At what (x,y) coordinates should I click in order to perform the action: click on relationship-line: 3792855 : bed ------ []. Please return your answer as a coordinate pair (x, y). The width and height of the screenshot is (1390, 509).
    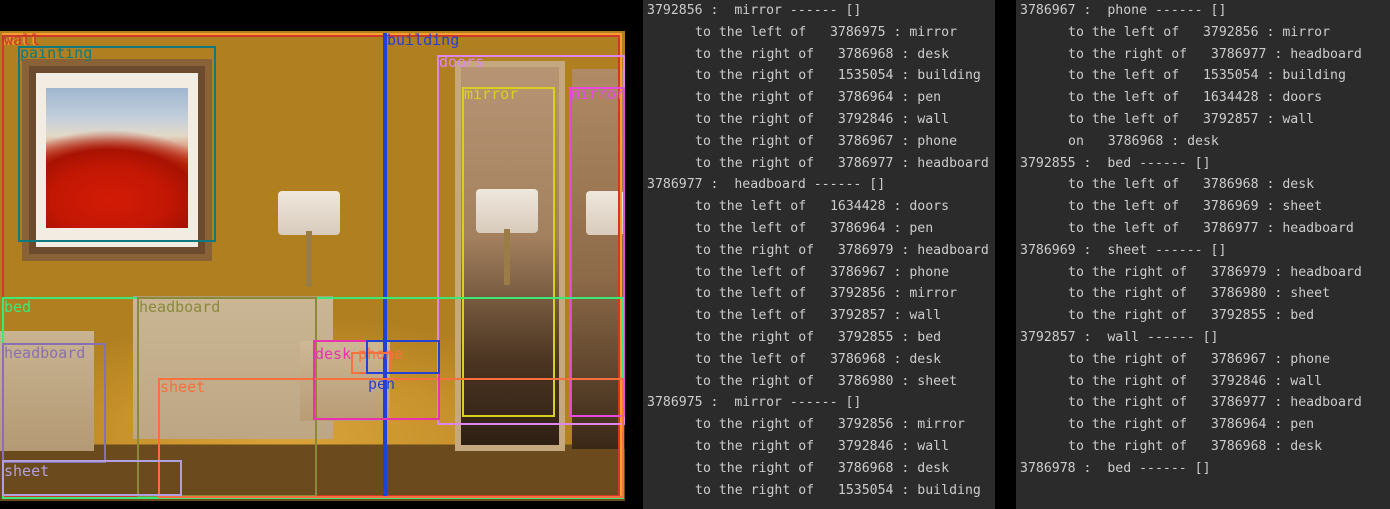
    Looking at the image, I should click on (1115, 163).